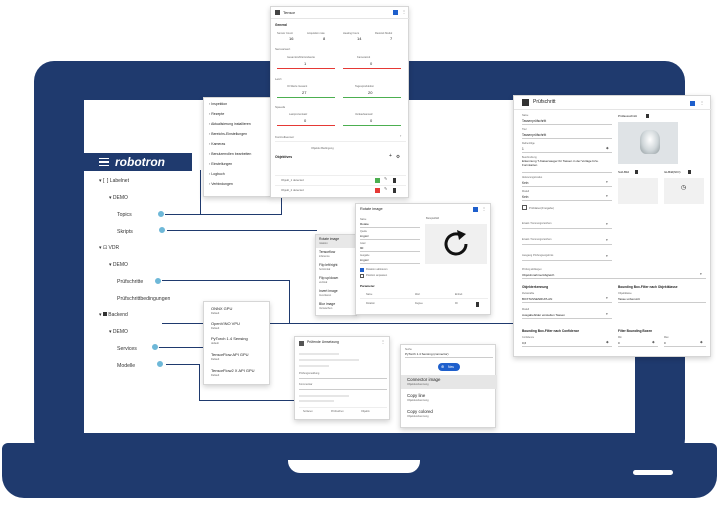 Image resolution: width=719 pixels, height=506 pixels. I want to click on tree-item-modelle: Modelle, so click(126, 366).